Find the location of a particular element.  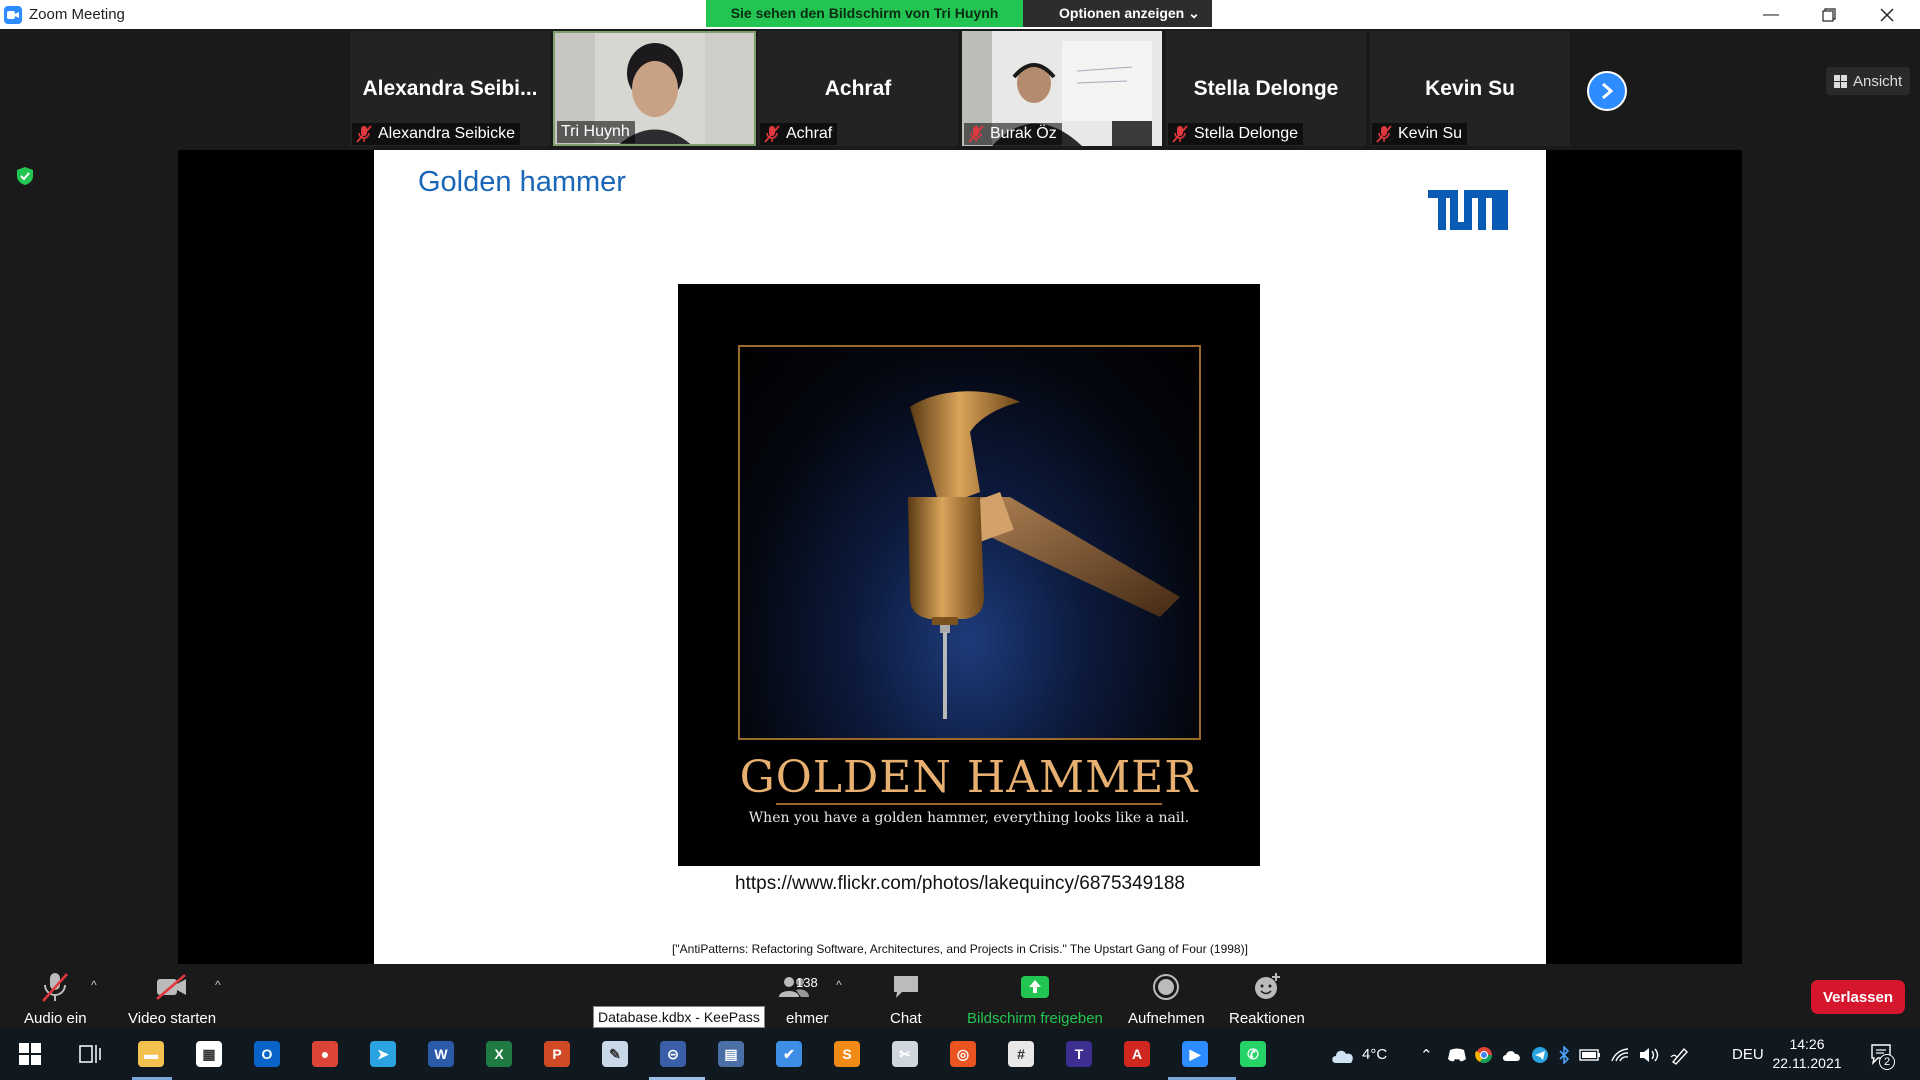

next-page-button is located at coordinates (1607, 91).